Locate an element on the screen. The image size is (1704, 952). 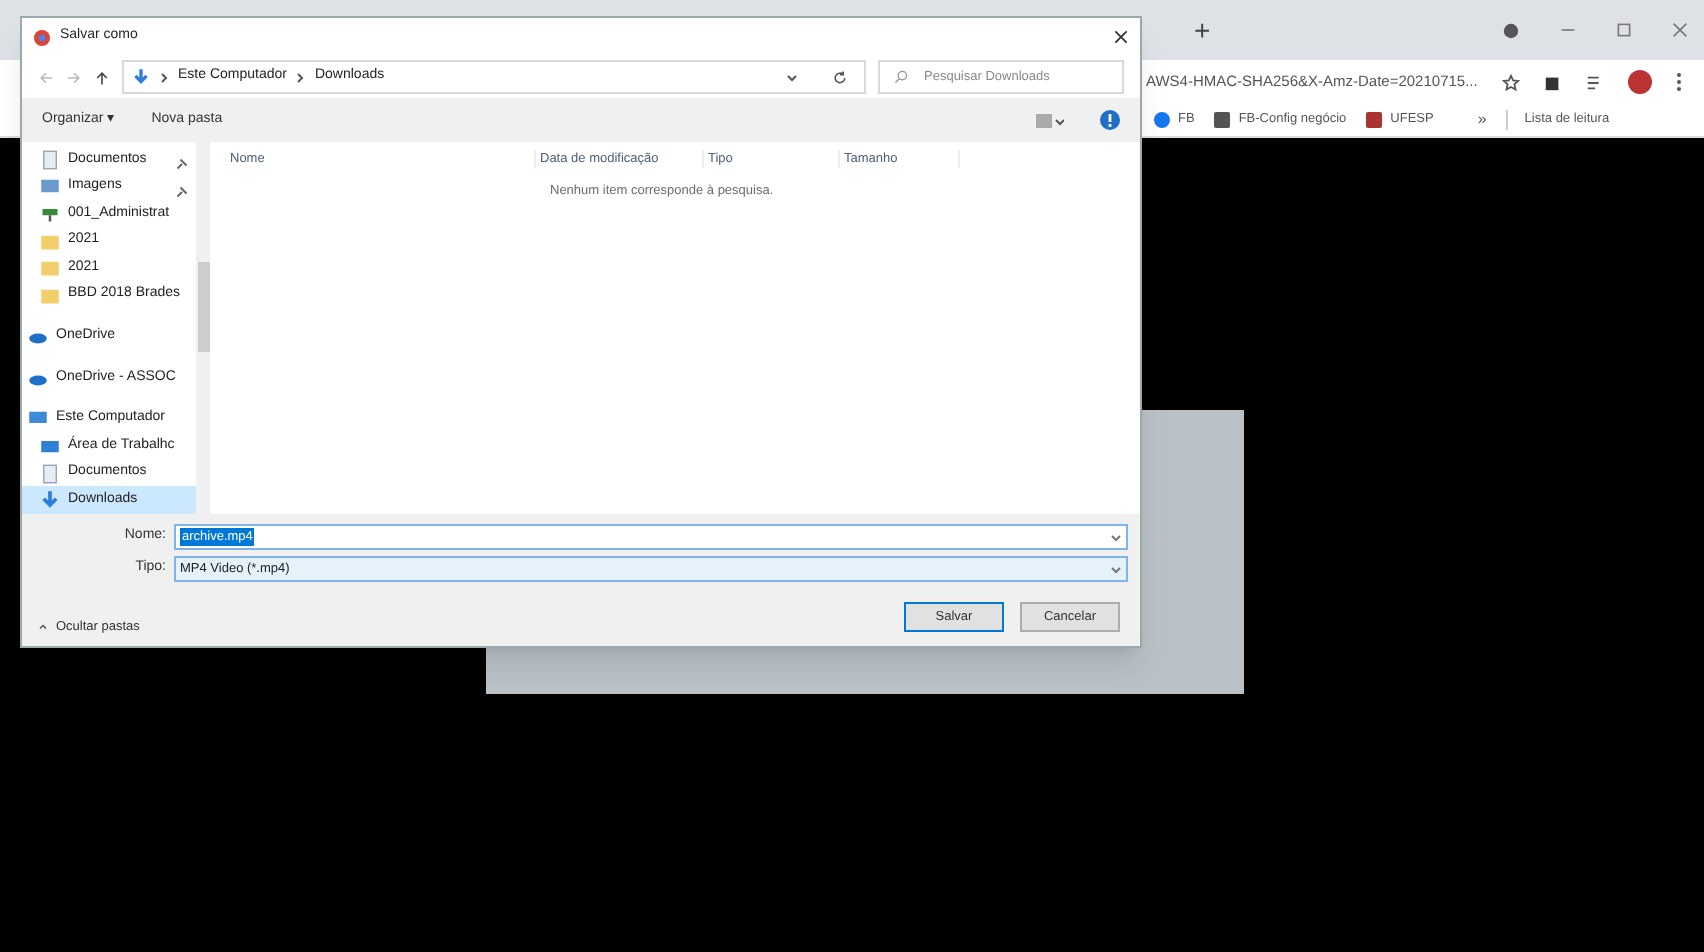
avatar-icon is located at coordinates (1639, 82).